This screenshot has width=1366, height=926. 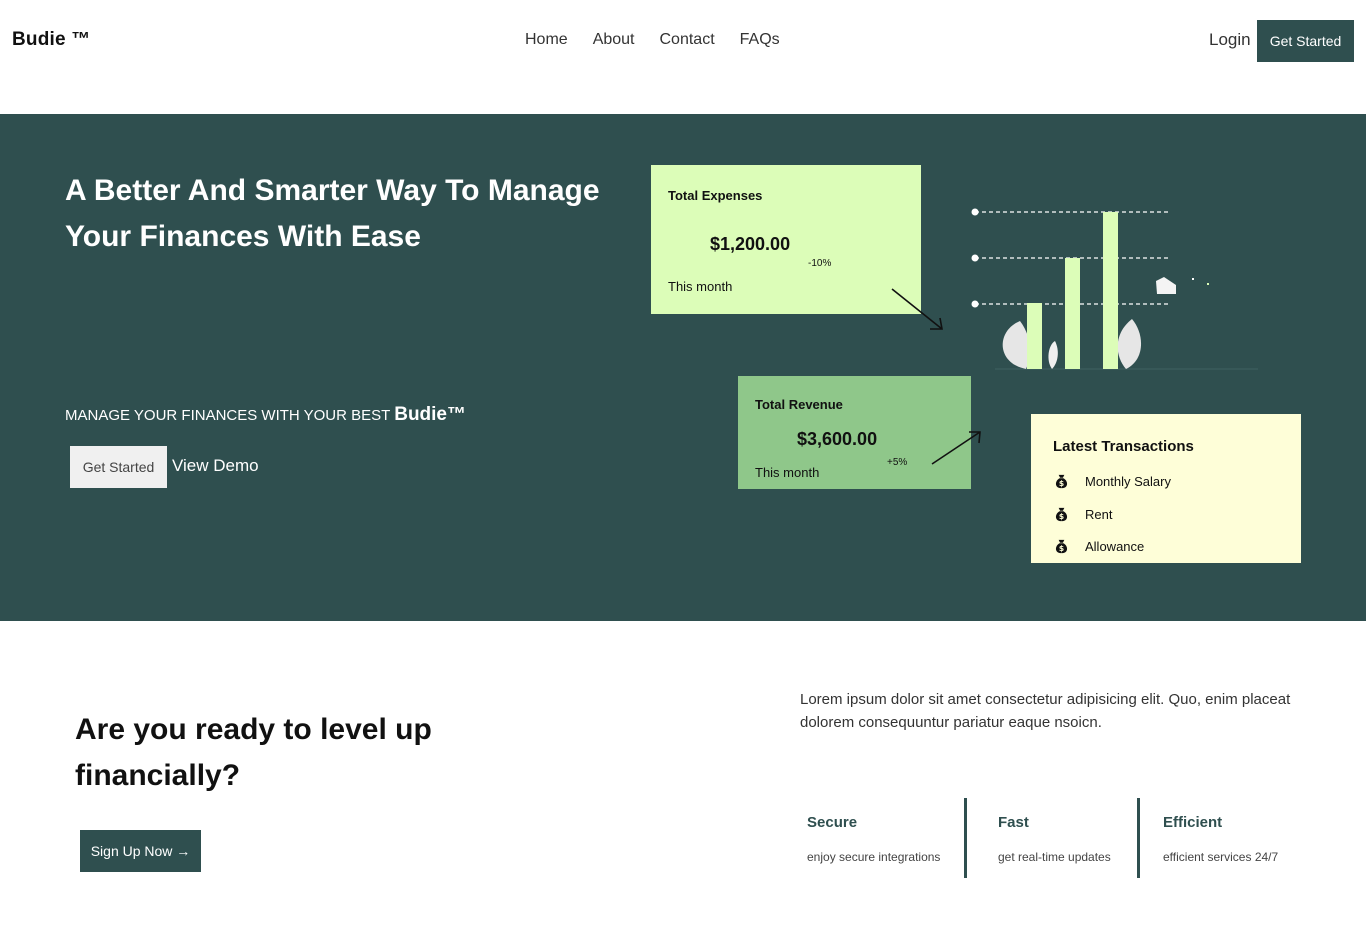 I want to click on hero-subtitle-brand: Budie™, so click(x=430, y=414).